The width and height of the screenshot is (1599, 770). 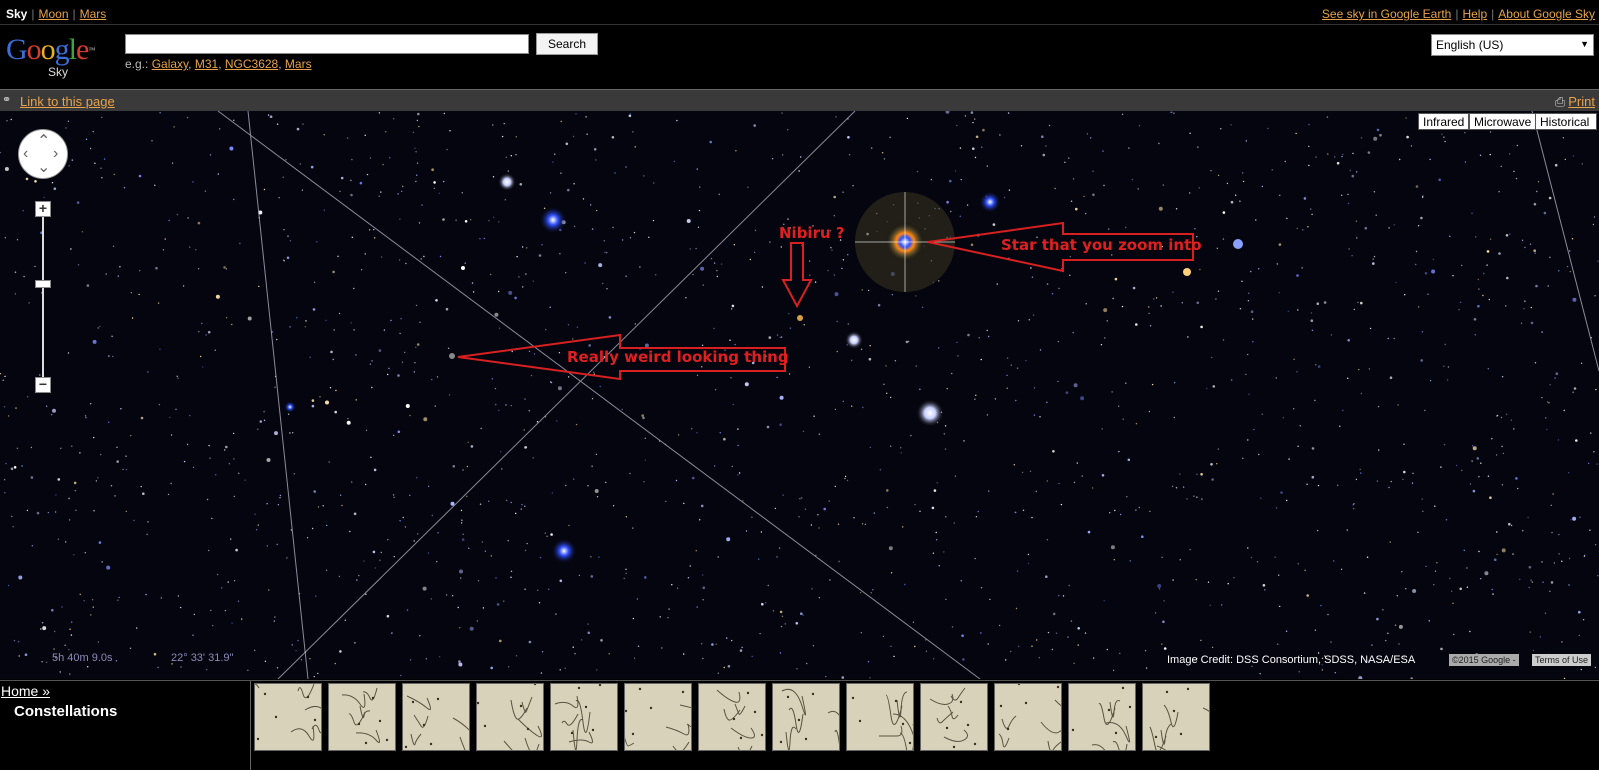 I want to click on example-m31-link: M31, so click(x=206, y=64).